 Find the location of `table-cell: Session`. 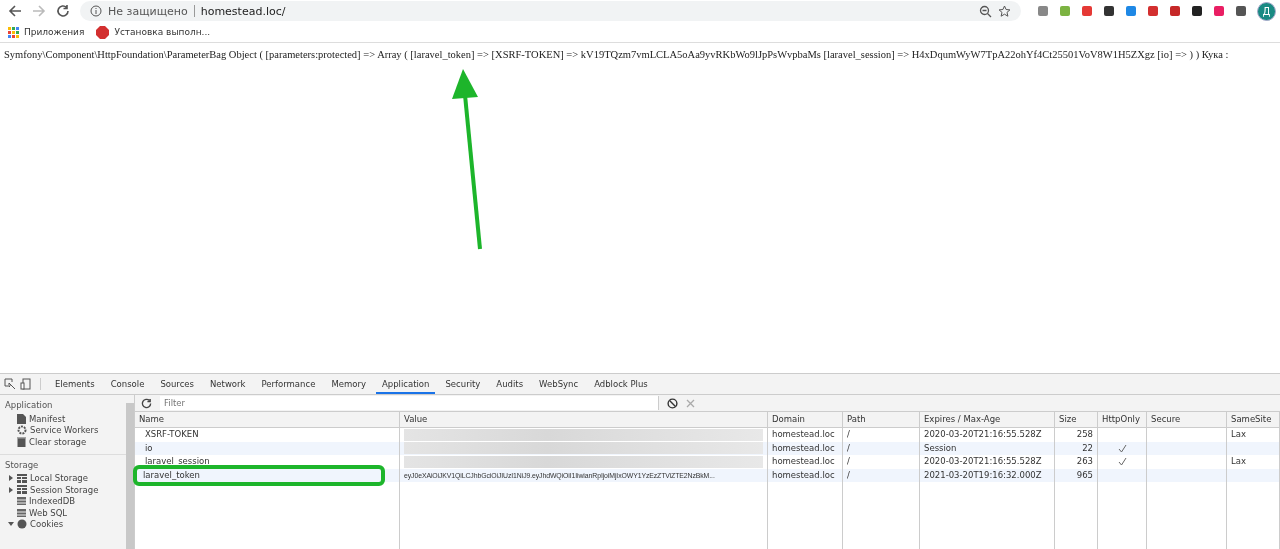

table-cell: Session is located at coordinates (940, 448).